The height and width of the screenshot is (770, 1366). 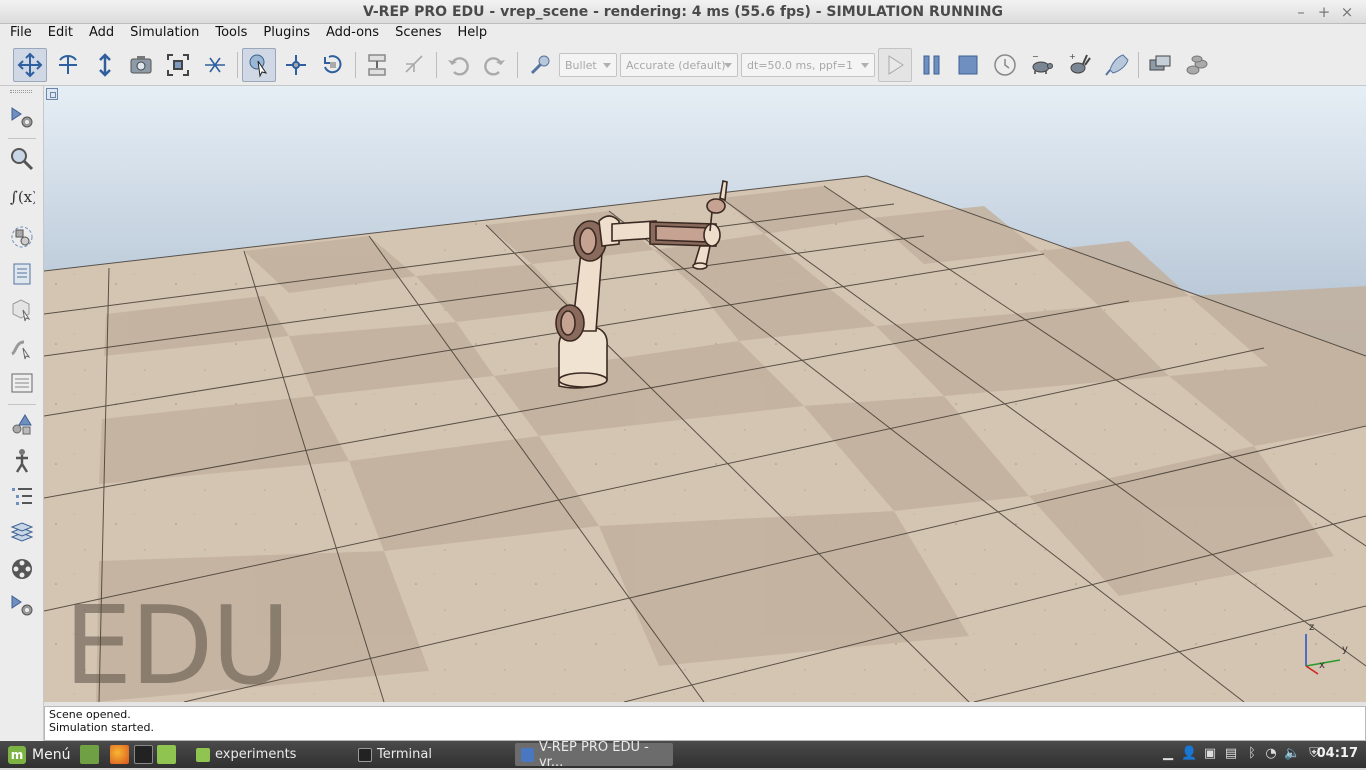 I want to click on wifi-icon: ◔, so click(x=1271, y=754).